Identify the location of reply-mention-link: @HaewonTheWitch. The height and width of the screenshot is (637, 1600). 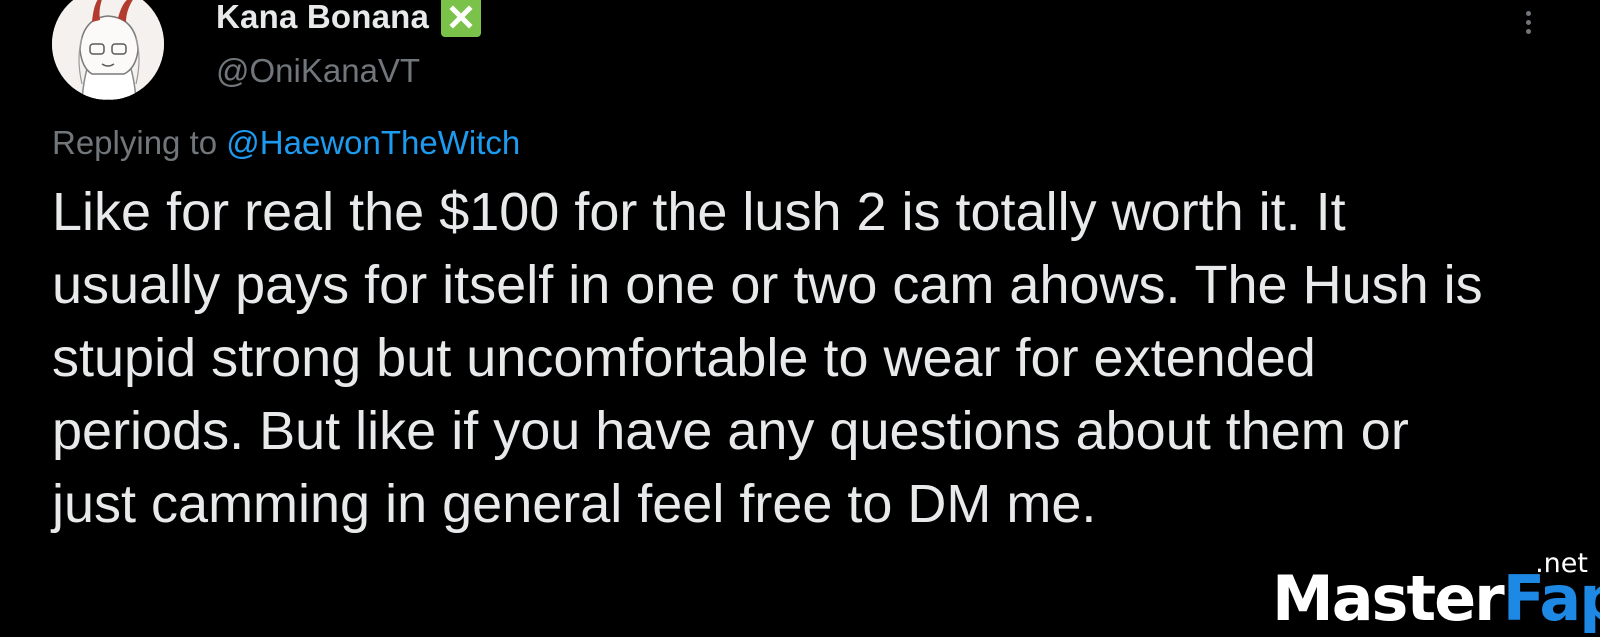
(373, 142).